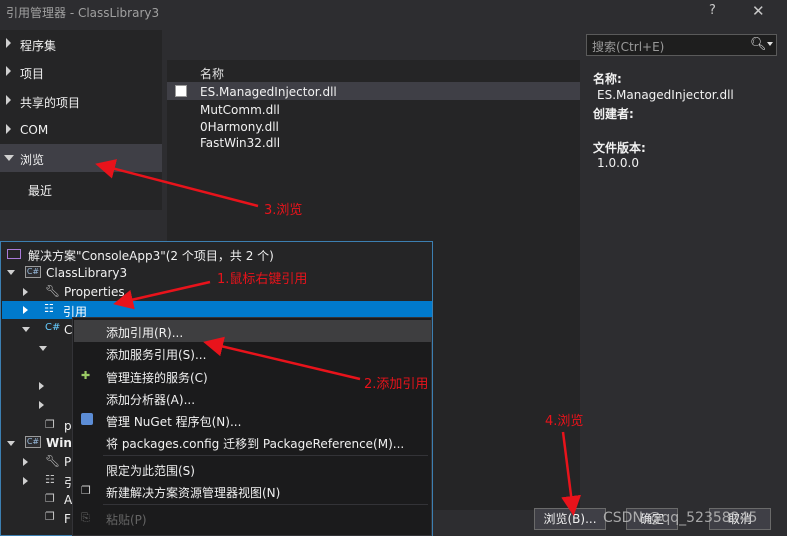 The height and width of the screenshot is (536, 787). I want to click on annotation-step3: 3.浏览, so click(283, 210).